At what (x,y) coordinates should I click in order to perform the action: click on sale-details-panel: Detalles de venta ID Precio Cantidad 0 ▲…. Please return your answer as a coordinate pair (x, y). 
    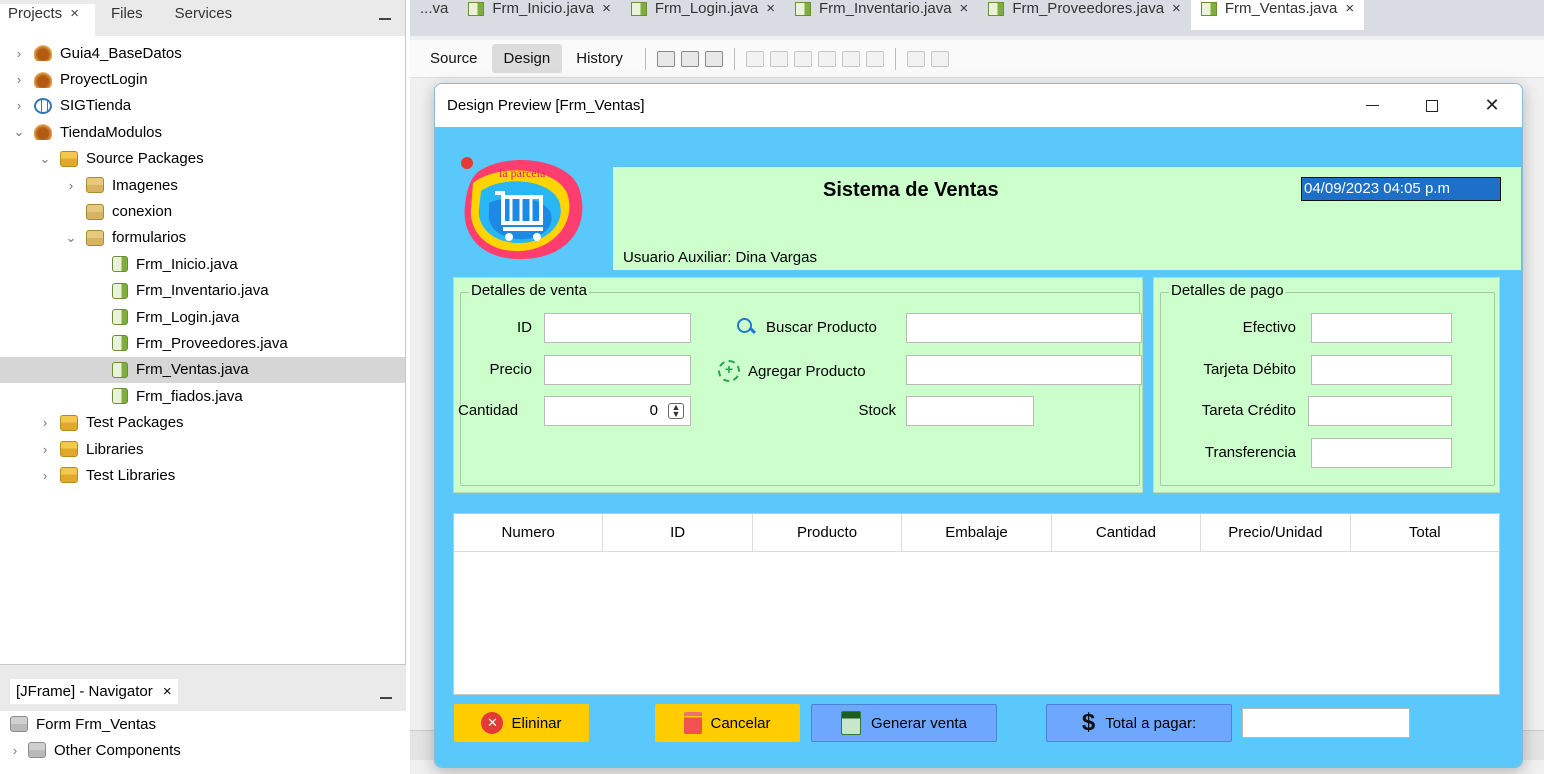
    Looking at the image, I should click on (798, 385).